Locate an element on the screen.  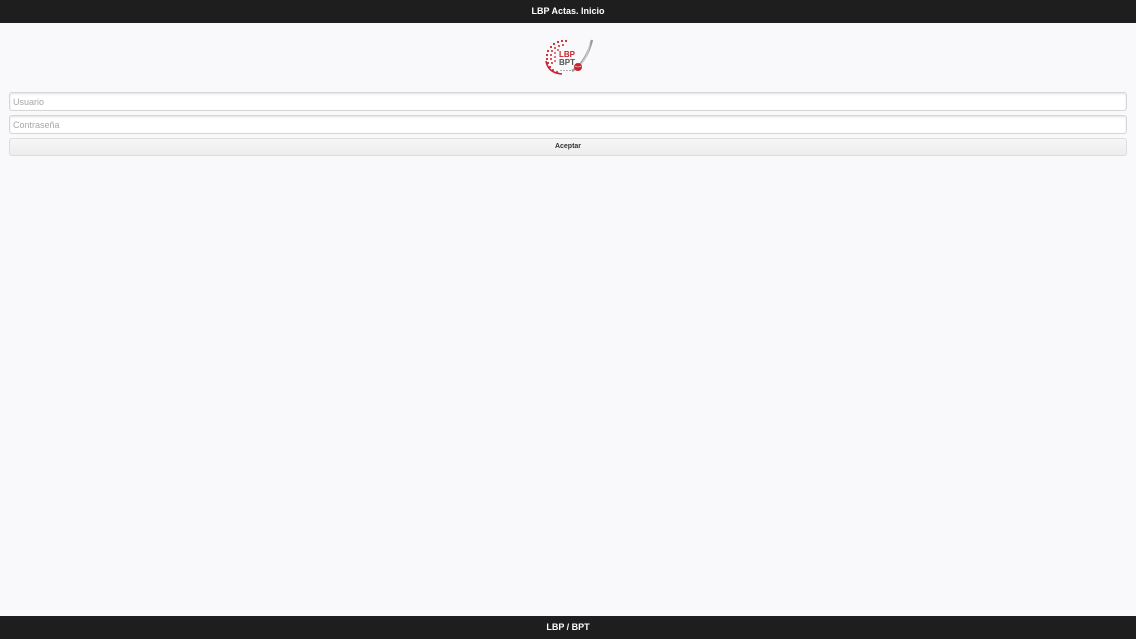
page-title: LBP Actas. Inicio is located at coordinates (568, 11).